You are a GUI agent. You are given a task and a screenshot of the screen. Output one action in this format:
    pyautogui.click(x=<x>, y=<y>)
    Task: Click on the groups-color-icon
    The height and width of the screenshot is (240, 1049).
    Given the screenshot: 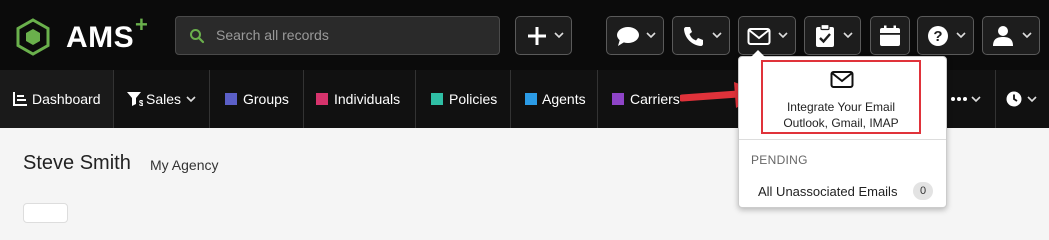 What is the action you would take?
    pyautogui.click(x=231, y=99)
    